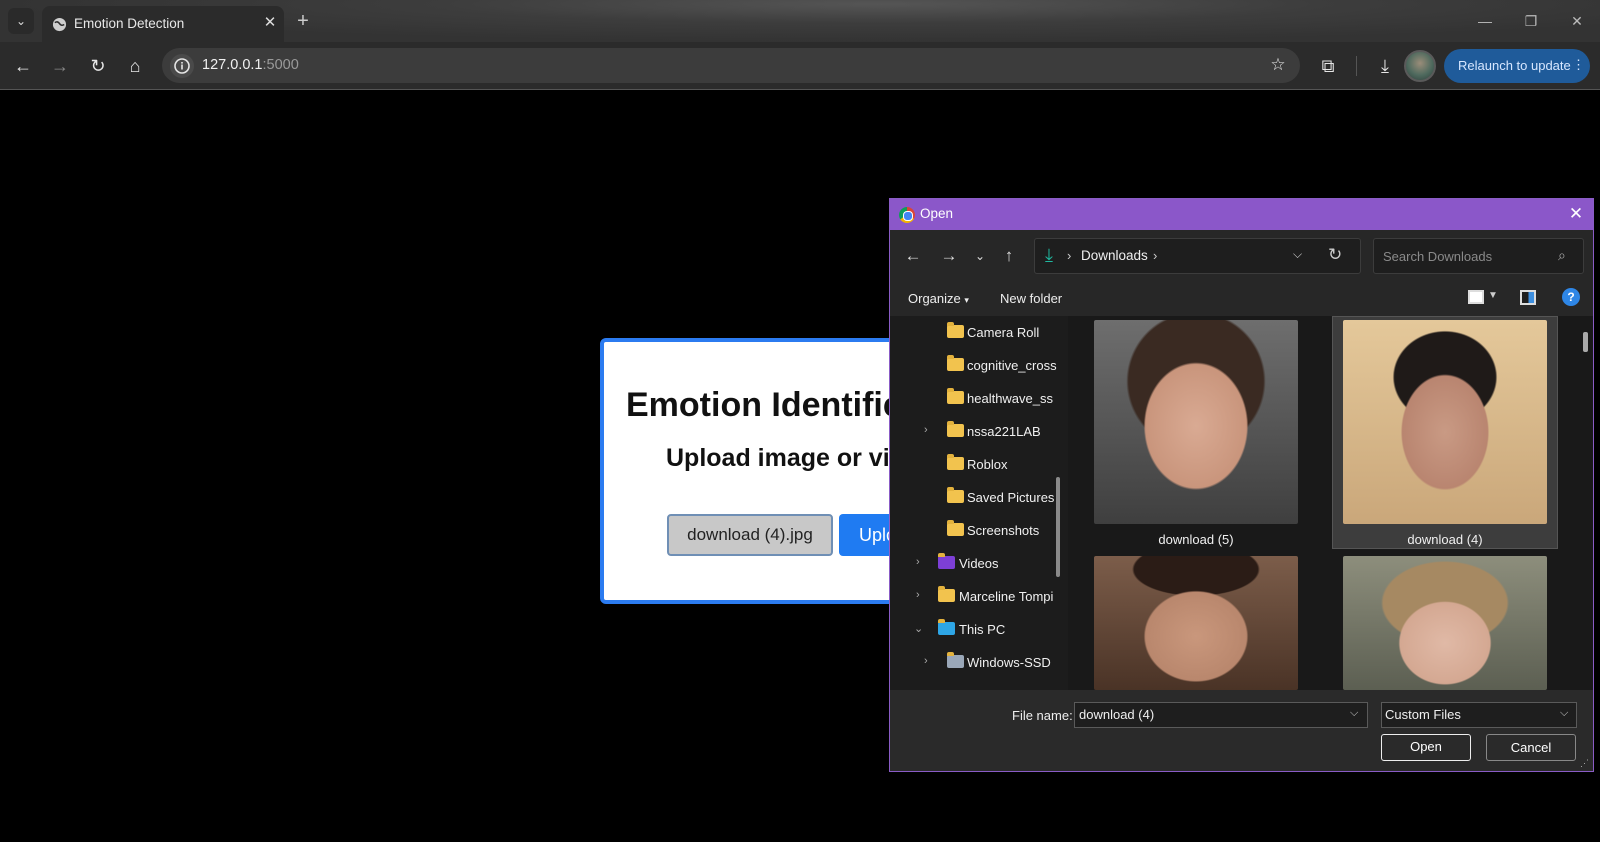  Describe the element at coordinates (731, 65) in the screenshot. I see `address-bar: 127.0.0.1:5000 ☆` at that location.